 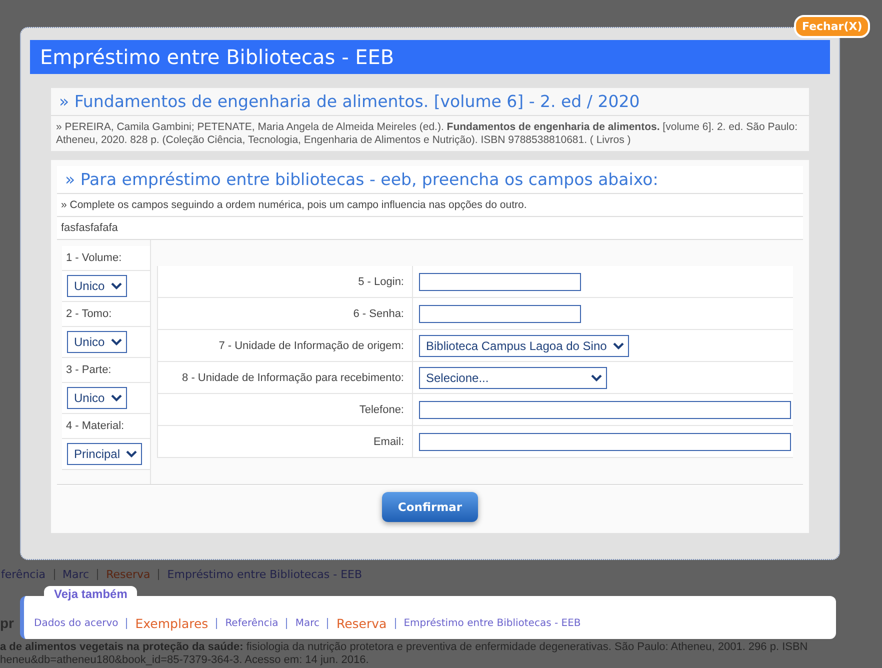 I want to click on dropdown: Principal, so click(x=104, y=454).